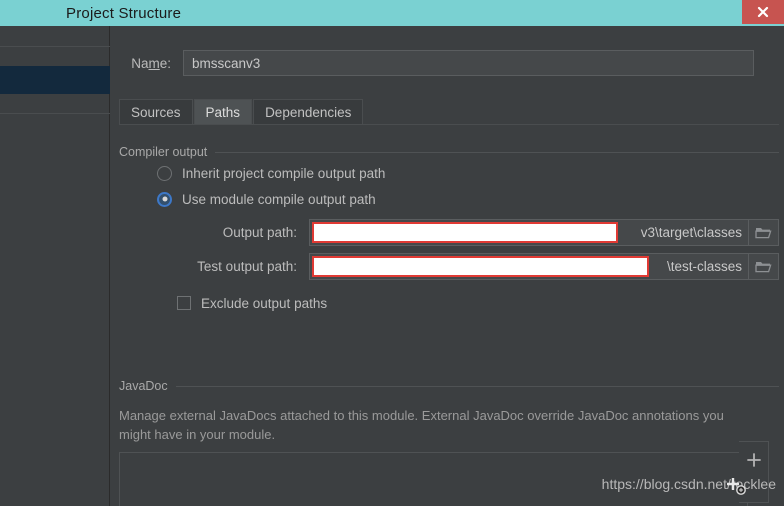 The height and width of the screenshot is (506, 784). What do you see at coordinates (154, 63) in the screenshot?
I see `name-label-mnemonic: m` at bounding box center [154, 63].